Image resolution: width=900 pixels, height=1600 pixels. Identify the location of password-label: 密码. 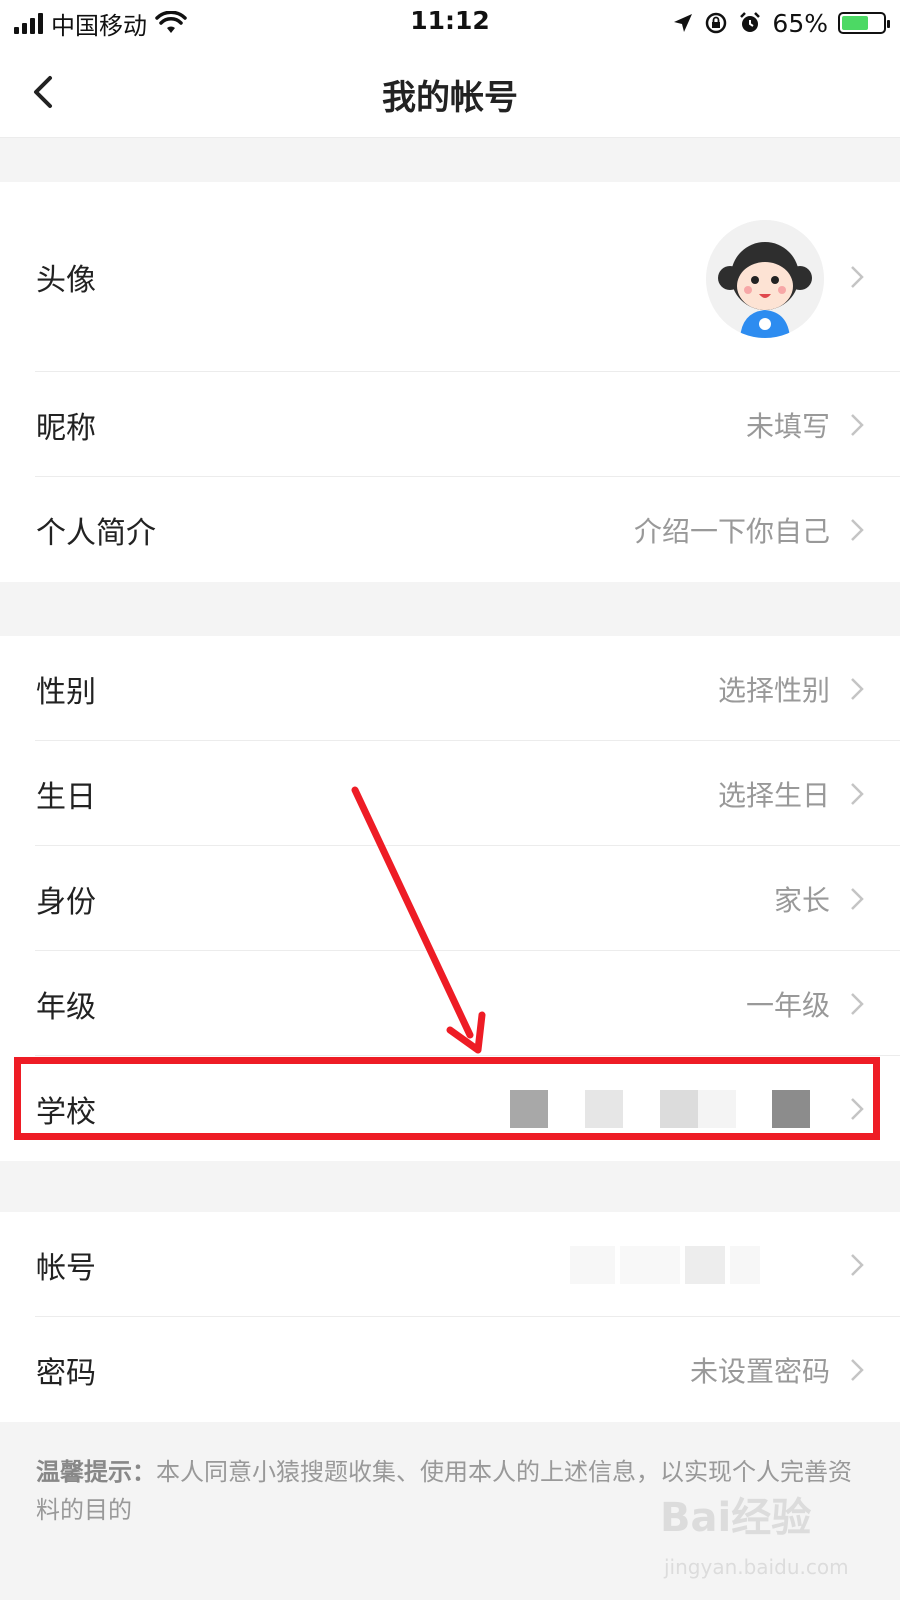
(66, 1373).